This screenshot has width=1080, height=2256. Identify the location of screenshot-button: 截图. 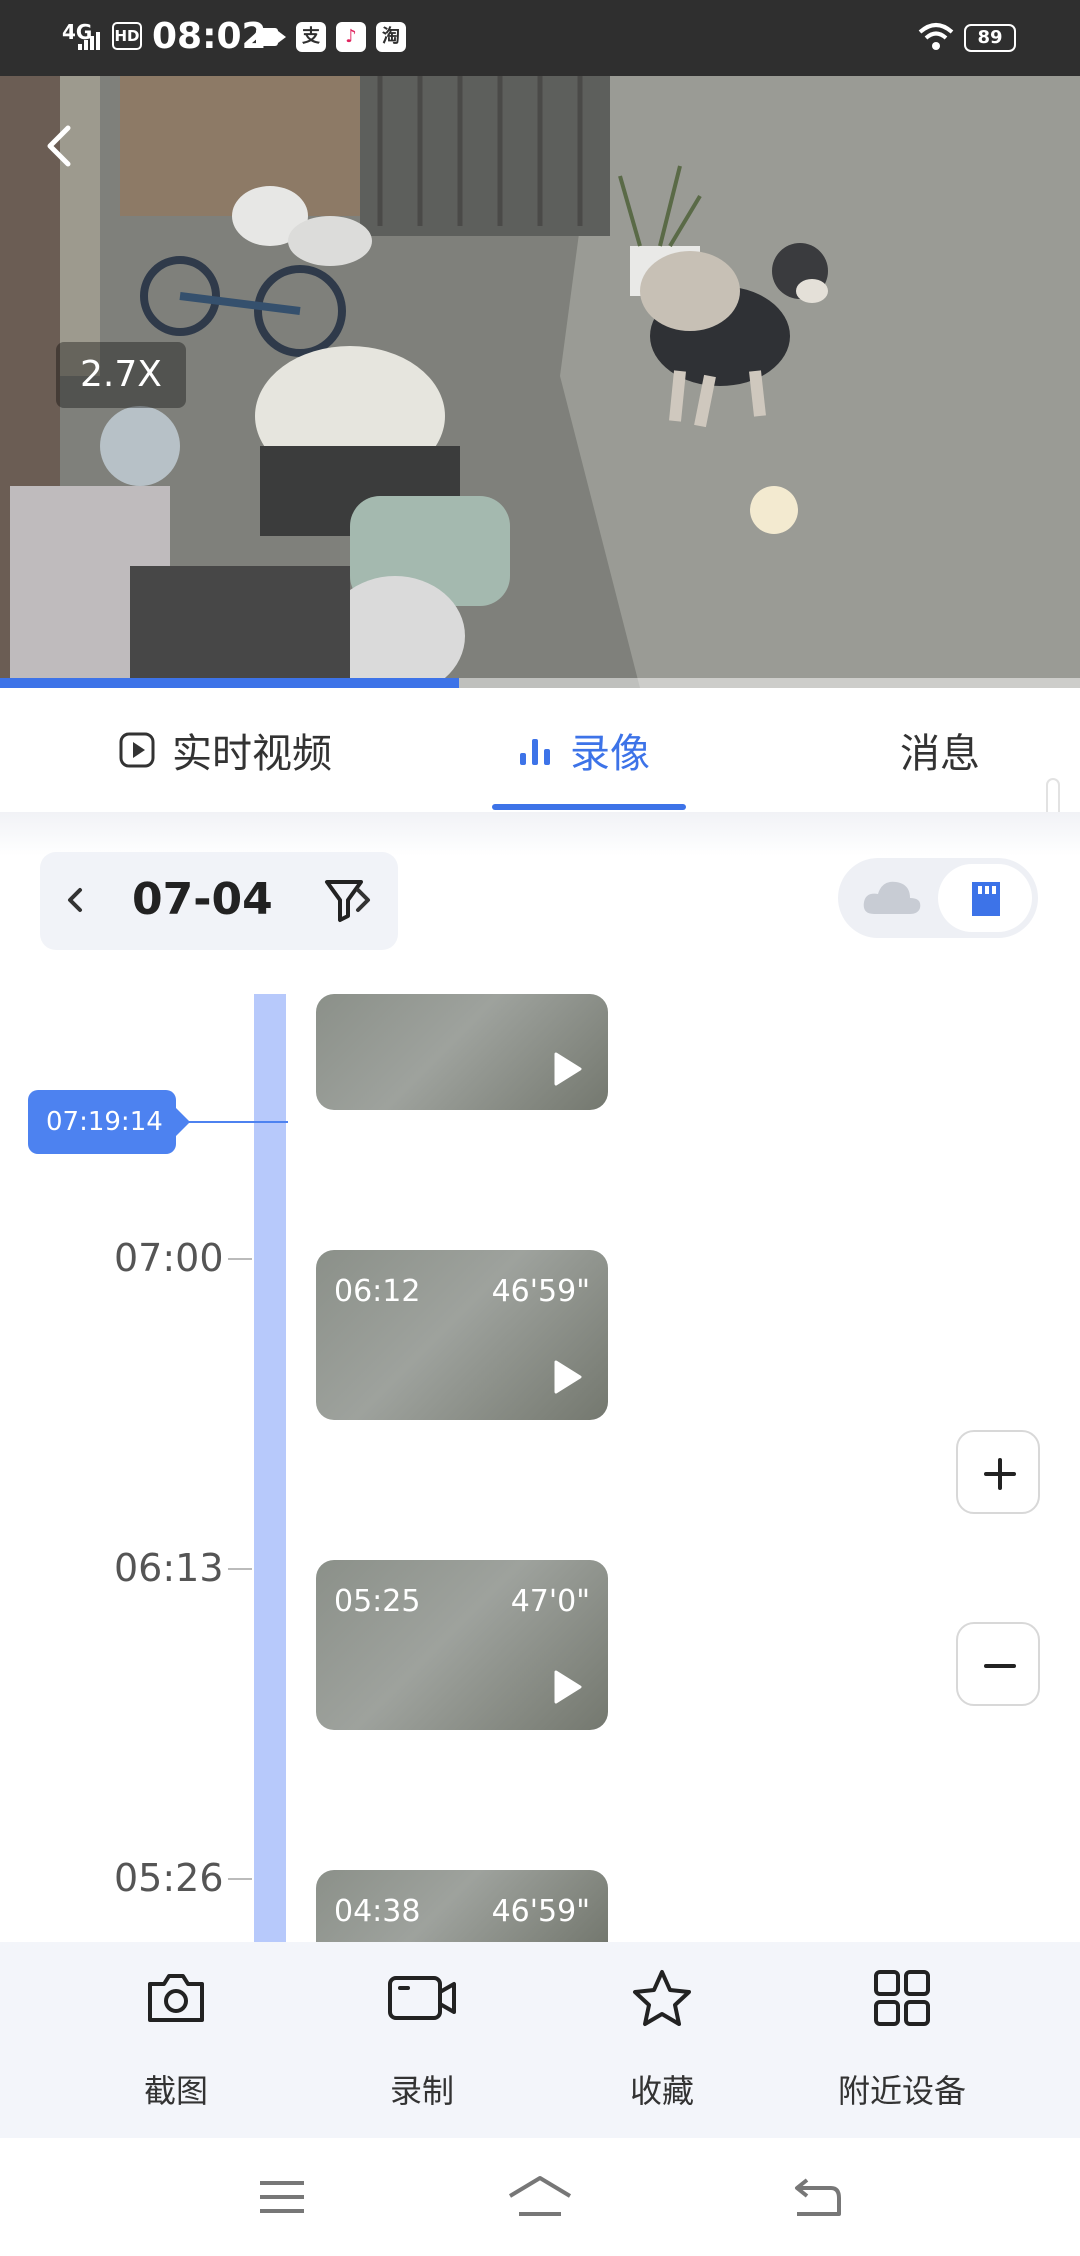
(176, 2040).